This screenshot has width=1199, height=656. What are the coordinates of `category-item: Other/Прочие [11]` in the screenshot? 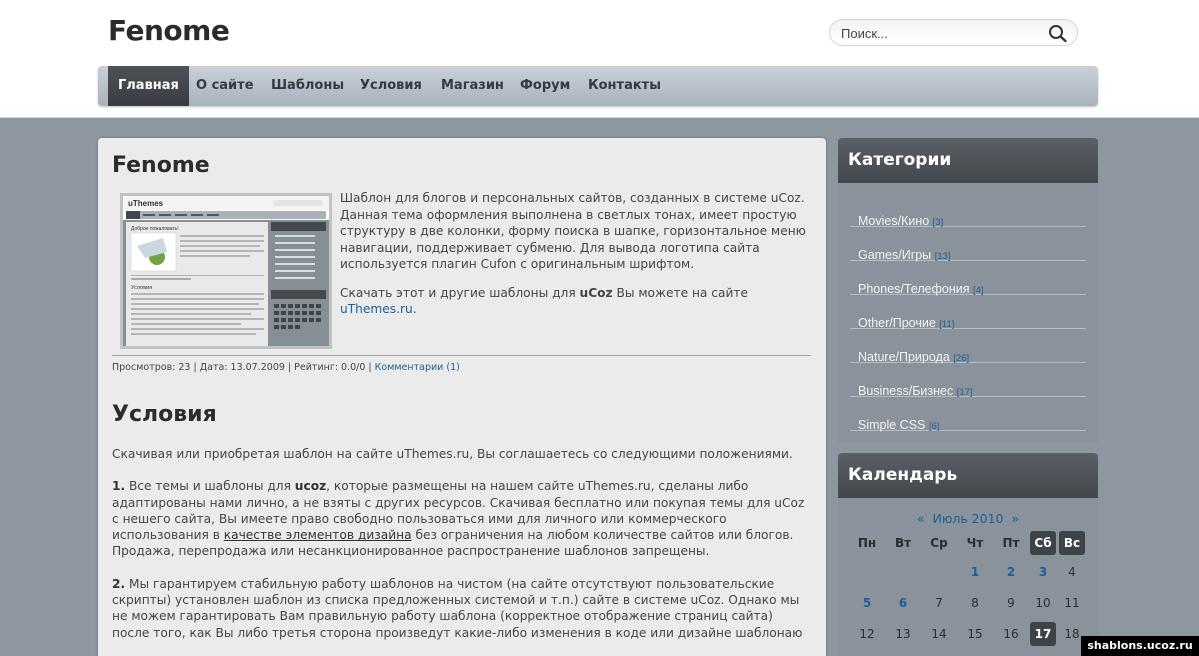 It's located at (968, 312).